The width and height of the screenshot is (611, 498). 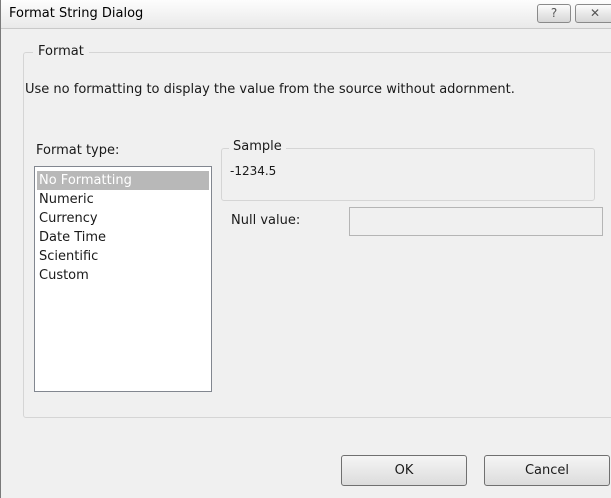 What do you see at coordinates (123, 237) in the screenshot?
I see `list-item-date-time: Date Time` at bounding box center [123, 237].